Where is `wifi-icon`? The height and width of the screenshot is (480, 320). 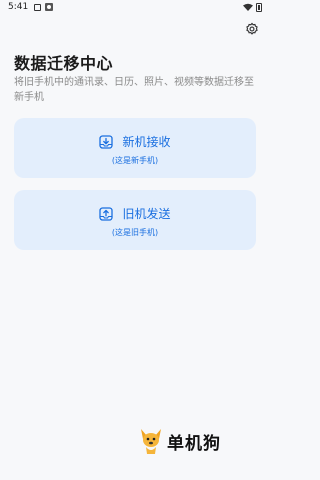
wifi-icon is located at coordinates (248, 7).